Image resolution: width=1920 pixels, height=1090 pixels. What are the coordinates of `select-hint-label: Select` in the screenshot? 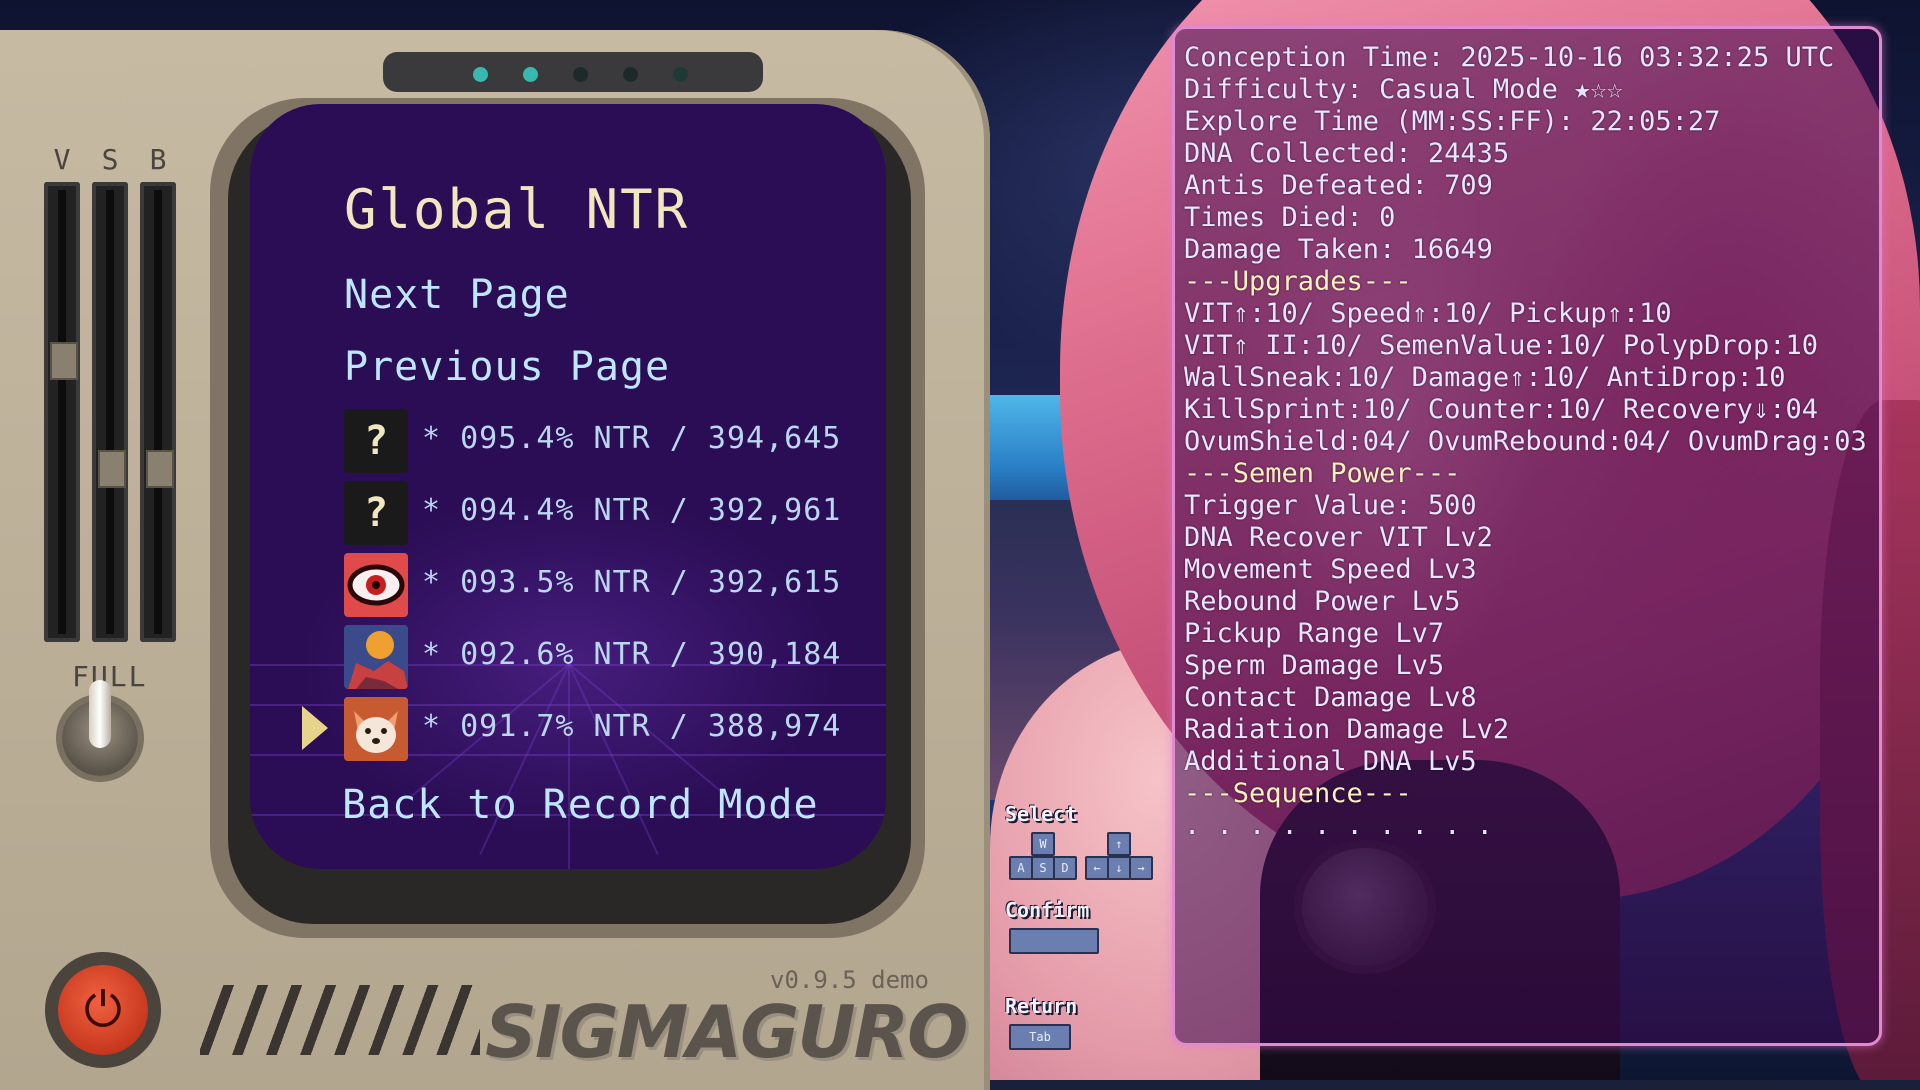 It's located at (1041, 814).